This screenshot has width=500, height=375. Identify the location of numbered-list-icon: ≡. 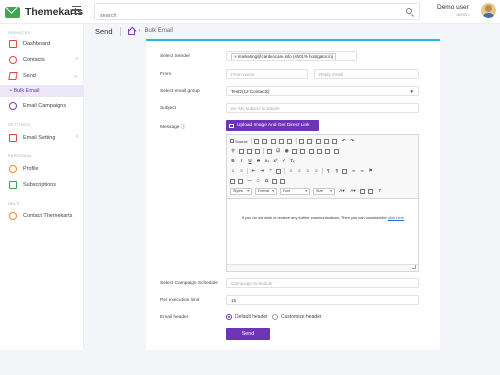
(233, 171).